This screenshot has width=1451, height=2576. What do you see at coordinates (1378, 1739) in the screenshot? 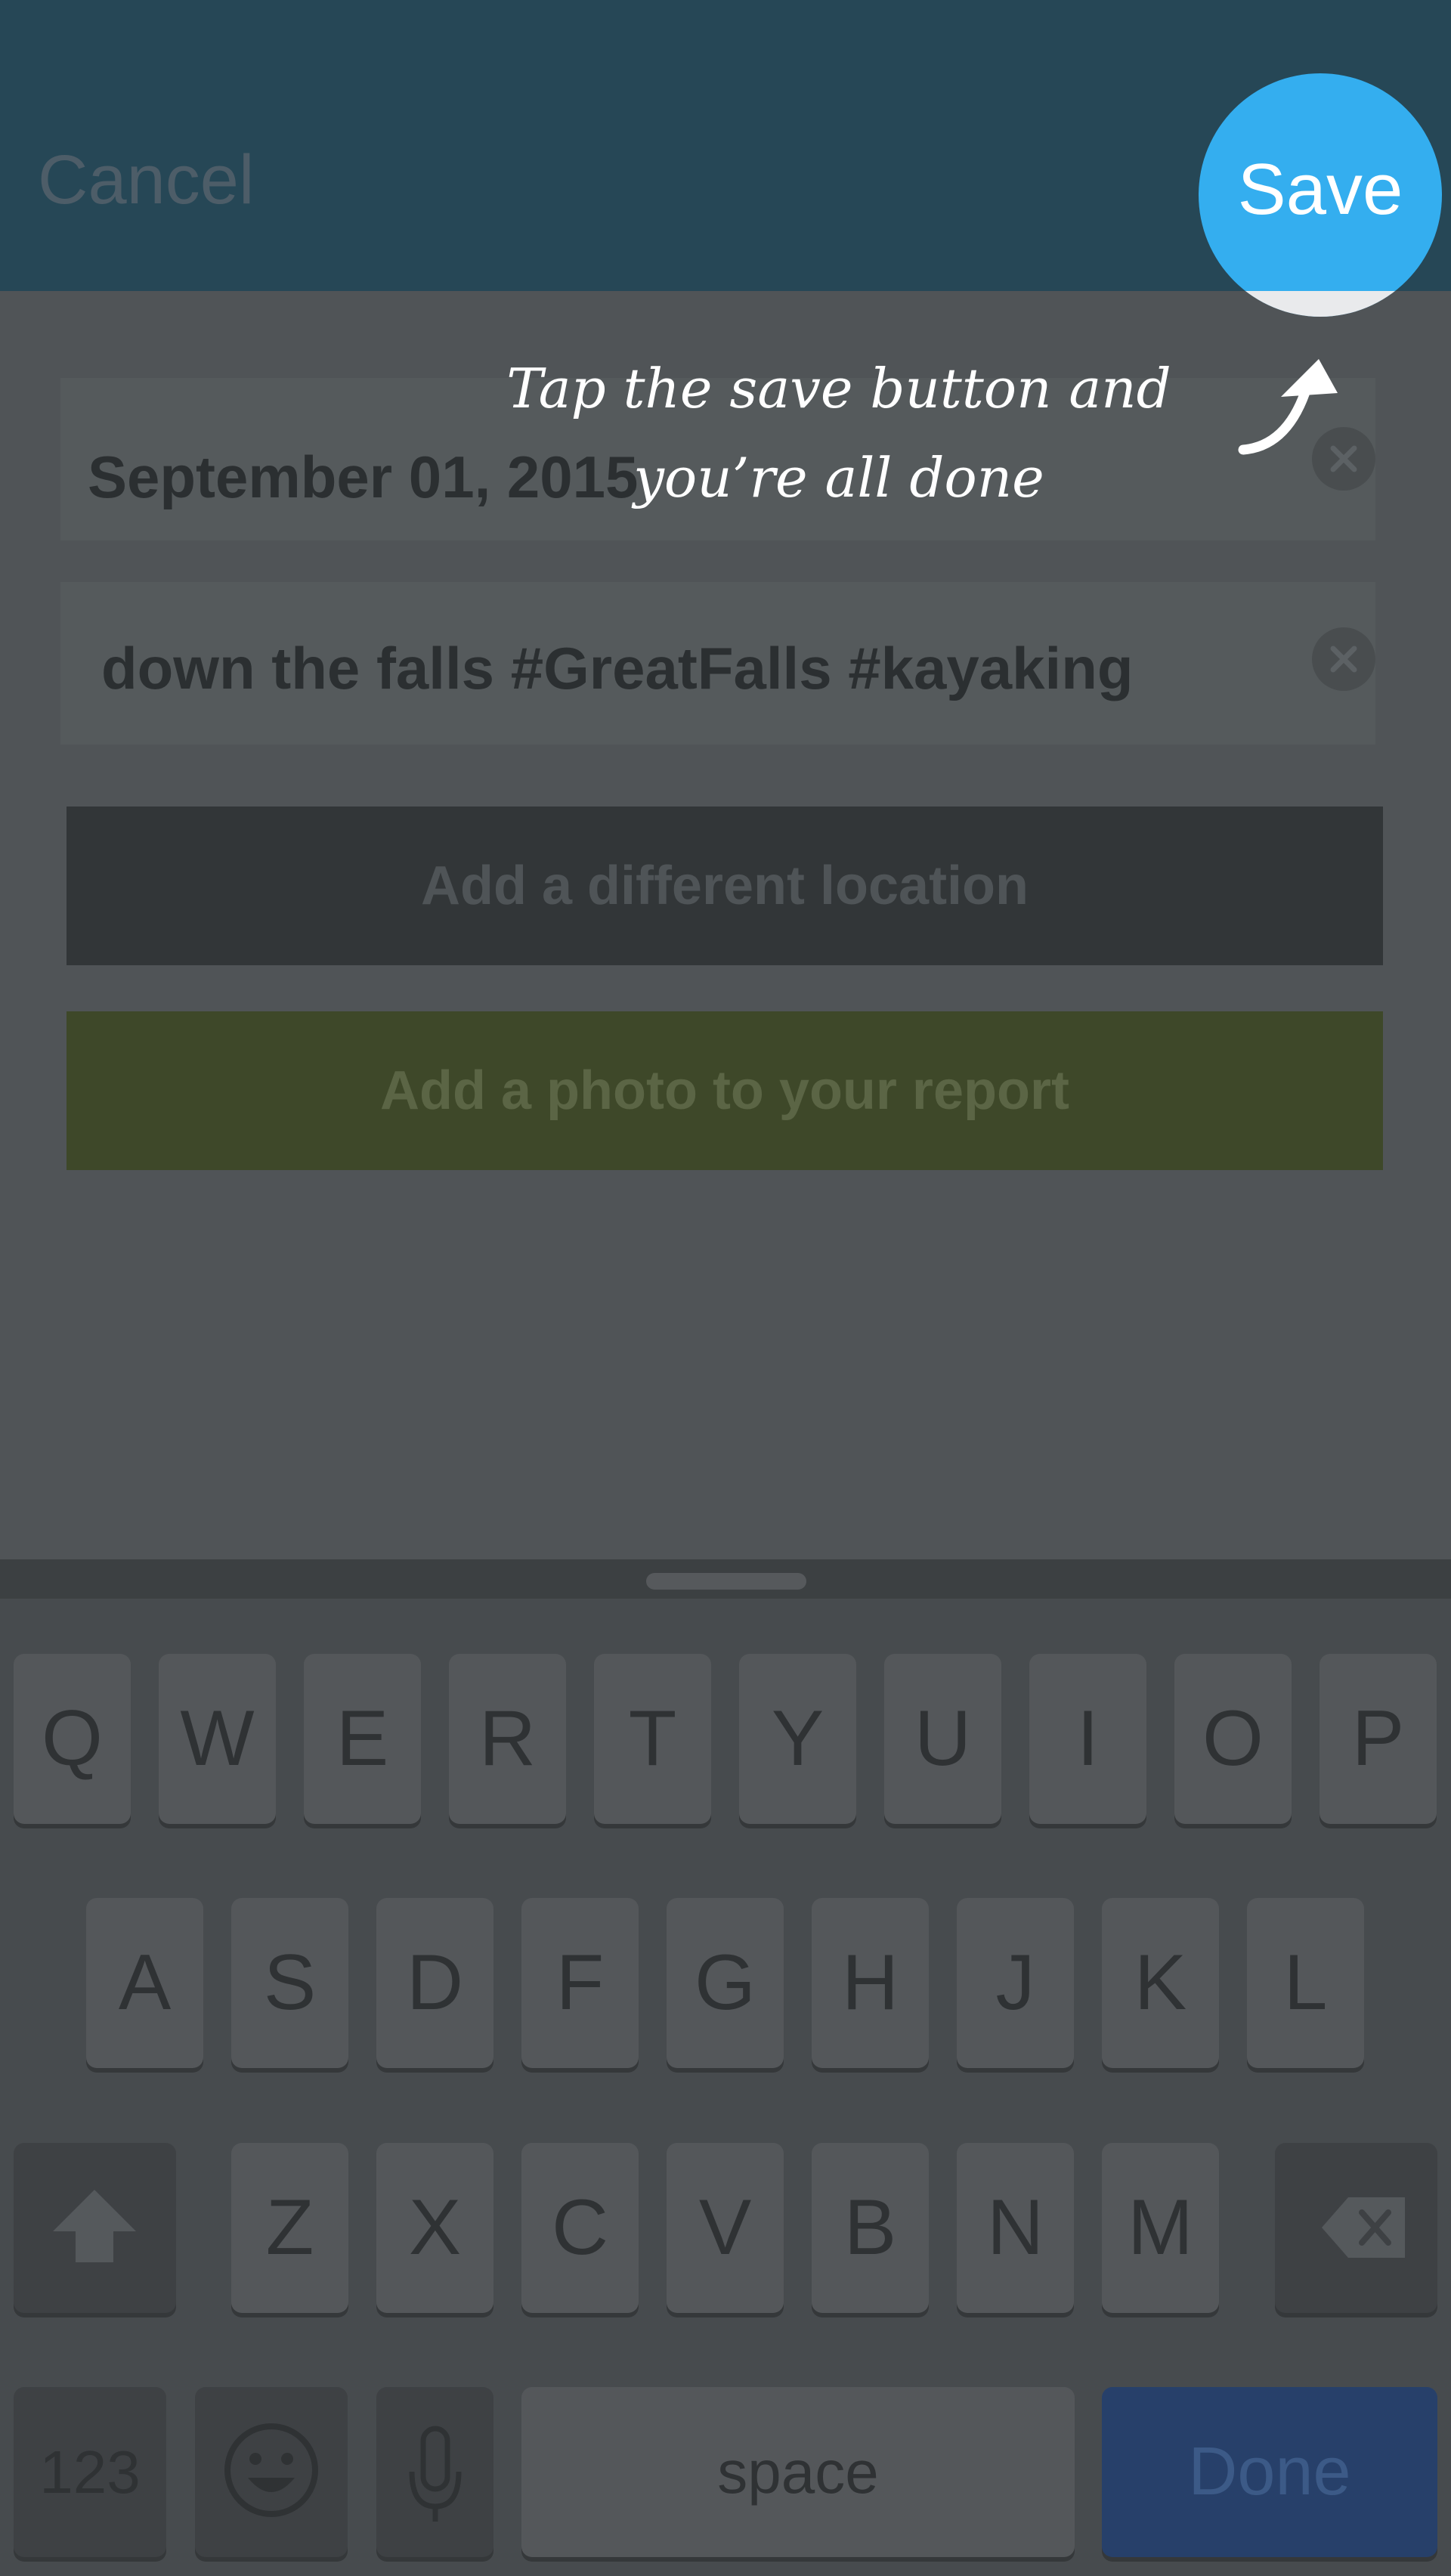
I see `key-p: P` at bounding box center [1378, 1739].